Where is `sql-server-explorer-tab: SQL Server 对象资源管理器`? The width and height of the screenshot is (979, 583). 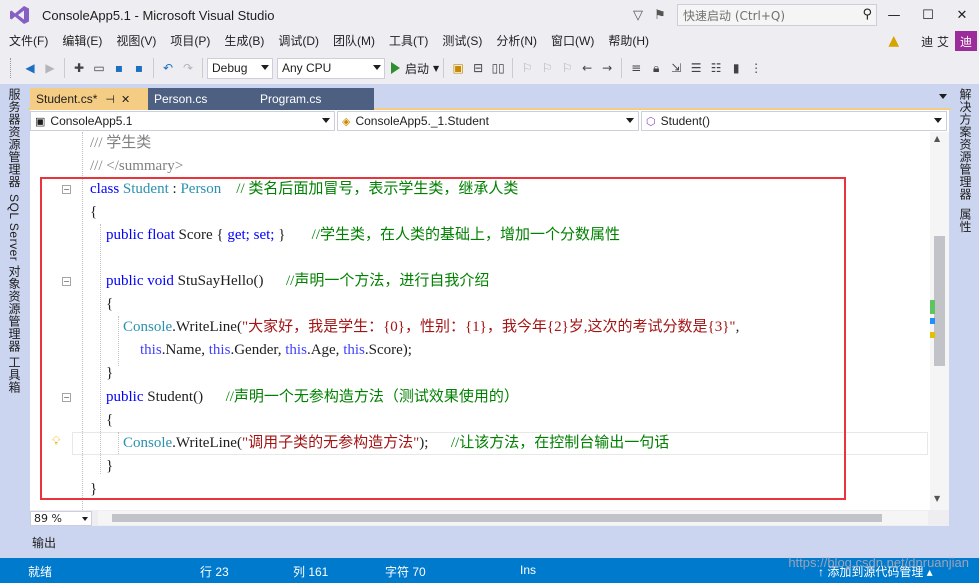
sql-server-explorer-tab: SQL Server 对象资源管理器 is located at coordinates (14, 273).